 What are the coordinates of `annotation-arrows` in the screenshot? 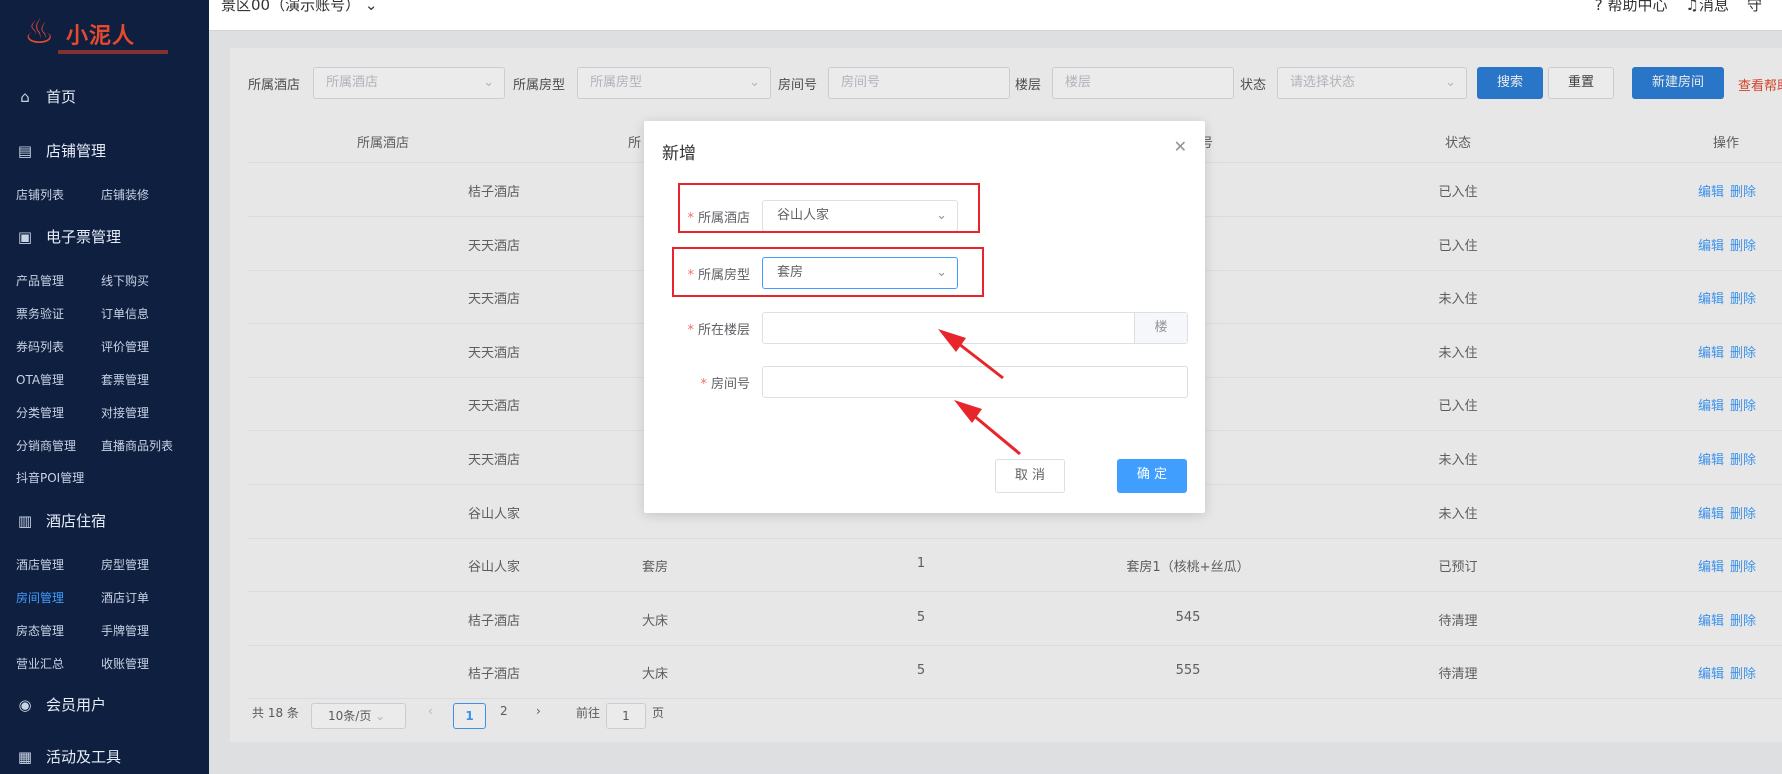 It's located at (979, 392).